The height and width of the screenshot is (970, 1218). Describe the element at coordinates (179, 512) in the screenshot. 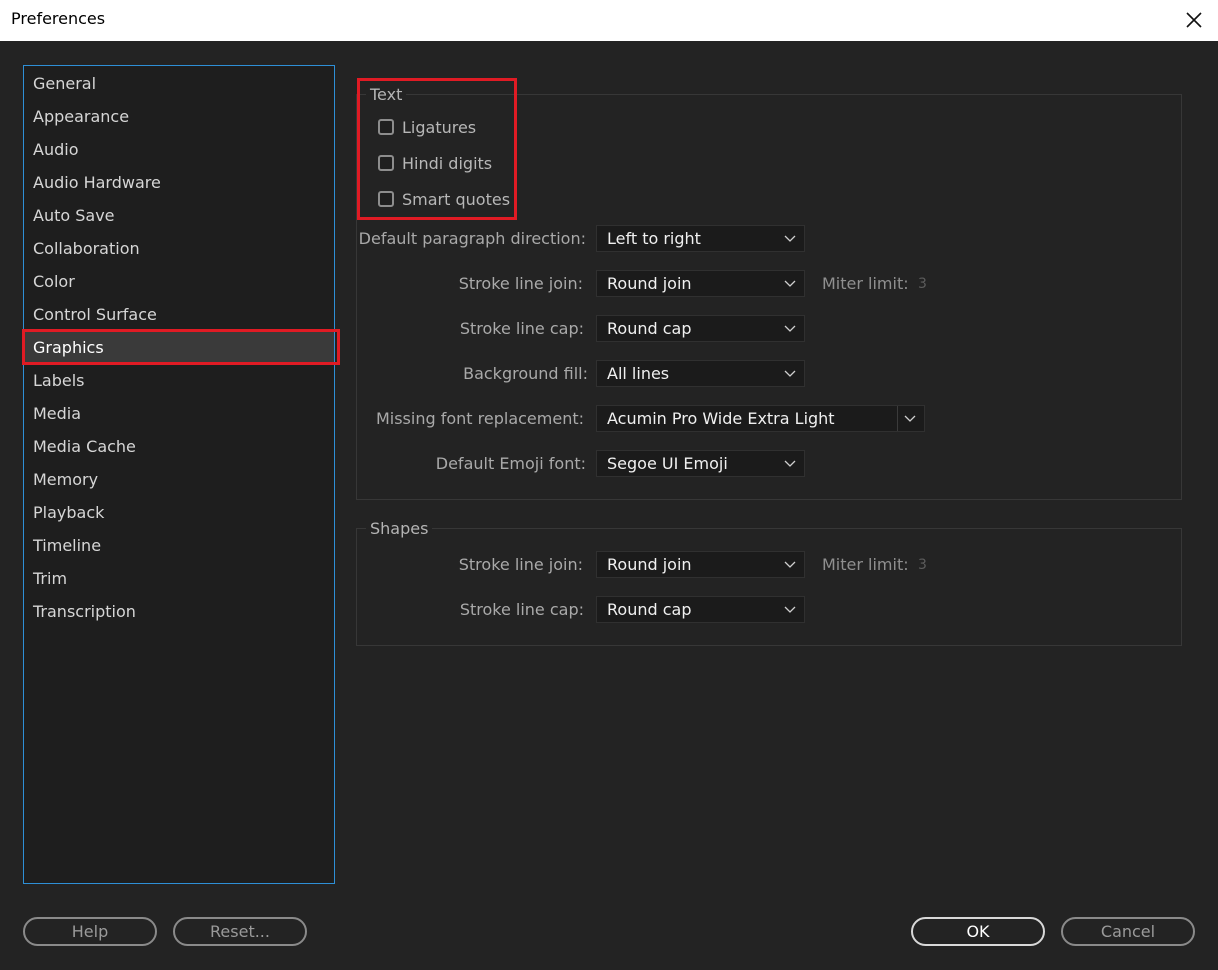

I see `sidebar-item-playback: Playback` at that location.